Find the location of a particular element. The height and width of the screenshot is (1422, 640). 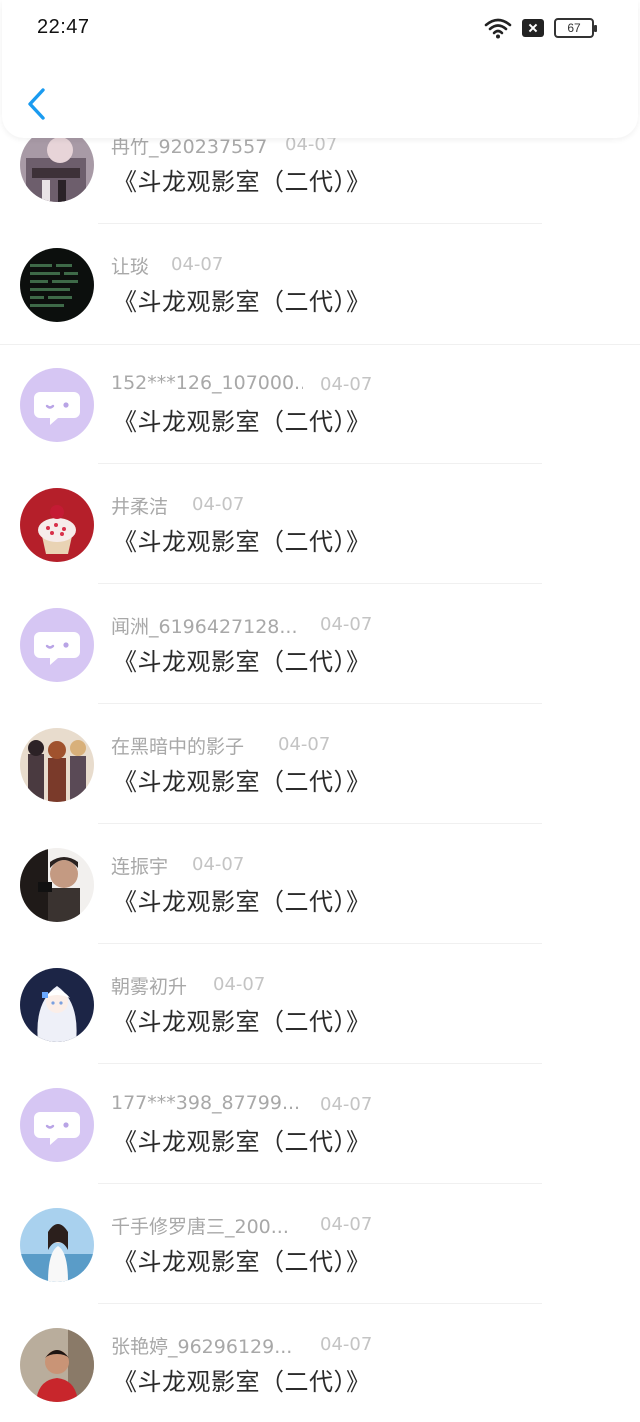

user-name: 在黑暗中的影子 is located at coordinates (178, 747).